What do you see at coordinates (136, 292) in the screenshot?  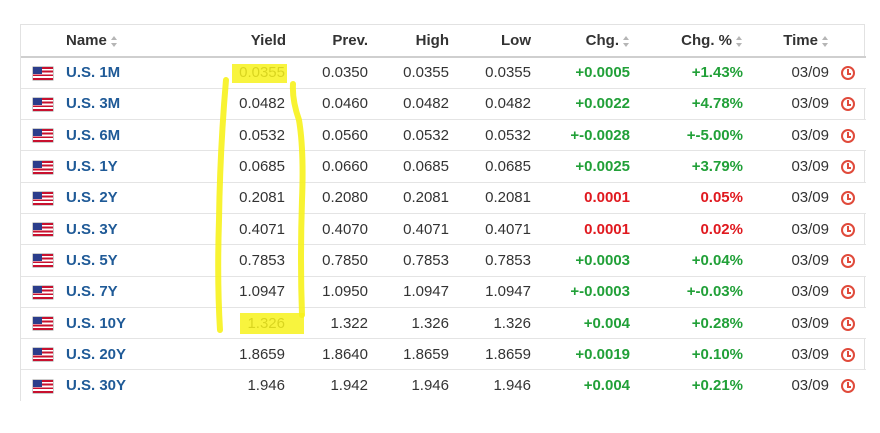 I see `name-cell: U.S. 7Y` at bounding box center [136, 292].